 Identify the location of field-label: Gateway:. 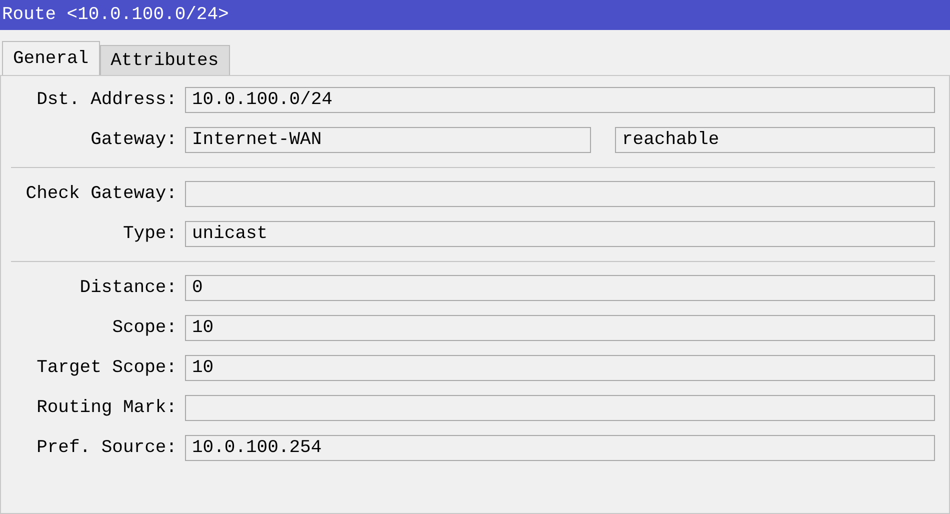
(133, 140).